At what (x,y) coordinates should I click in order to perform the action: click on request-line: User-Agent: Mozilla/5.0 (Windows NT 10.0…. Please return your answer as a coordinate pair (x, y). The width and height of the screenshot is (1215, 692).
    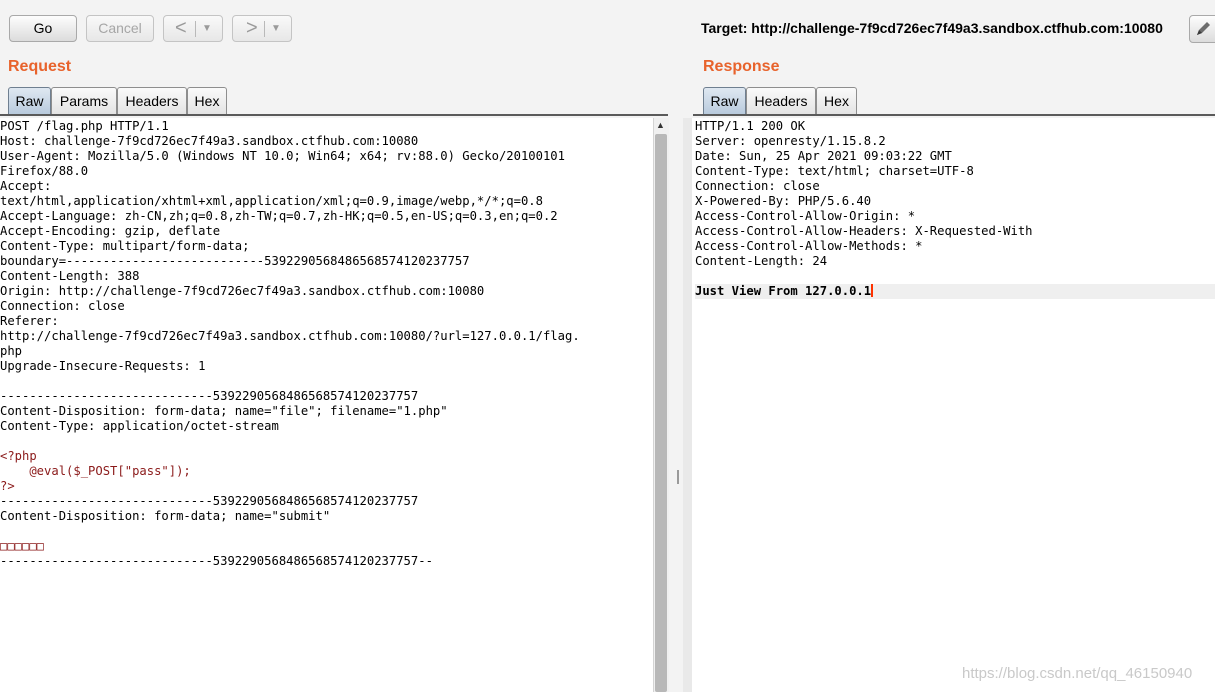
    Looking at the image, I should click on (282, 156).